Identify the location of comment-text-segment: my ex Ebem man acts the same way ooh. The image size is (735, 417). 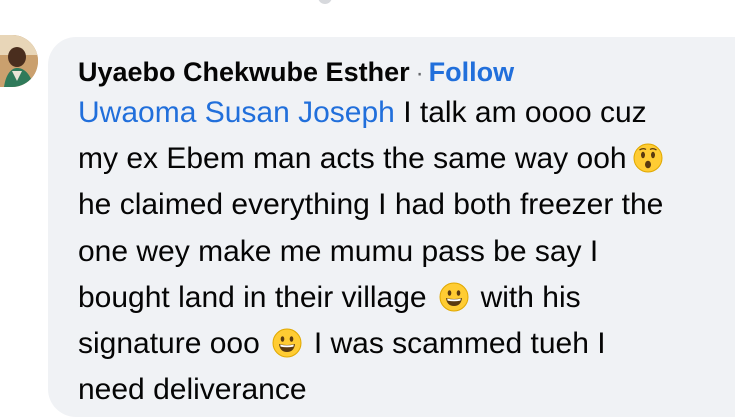
(352, 159).